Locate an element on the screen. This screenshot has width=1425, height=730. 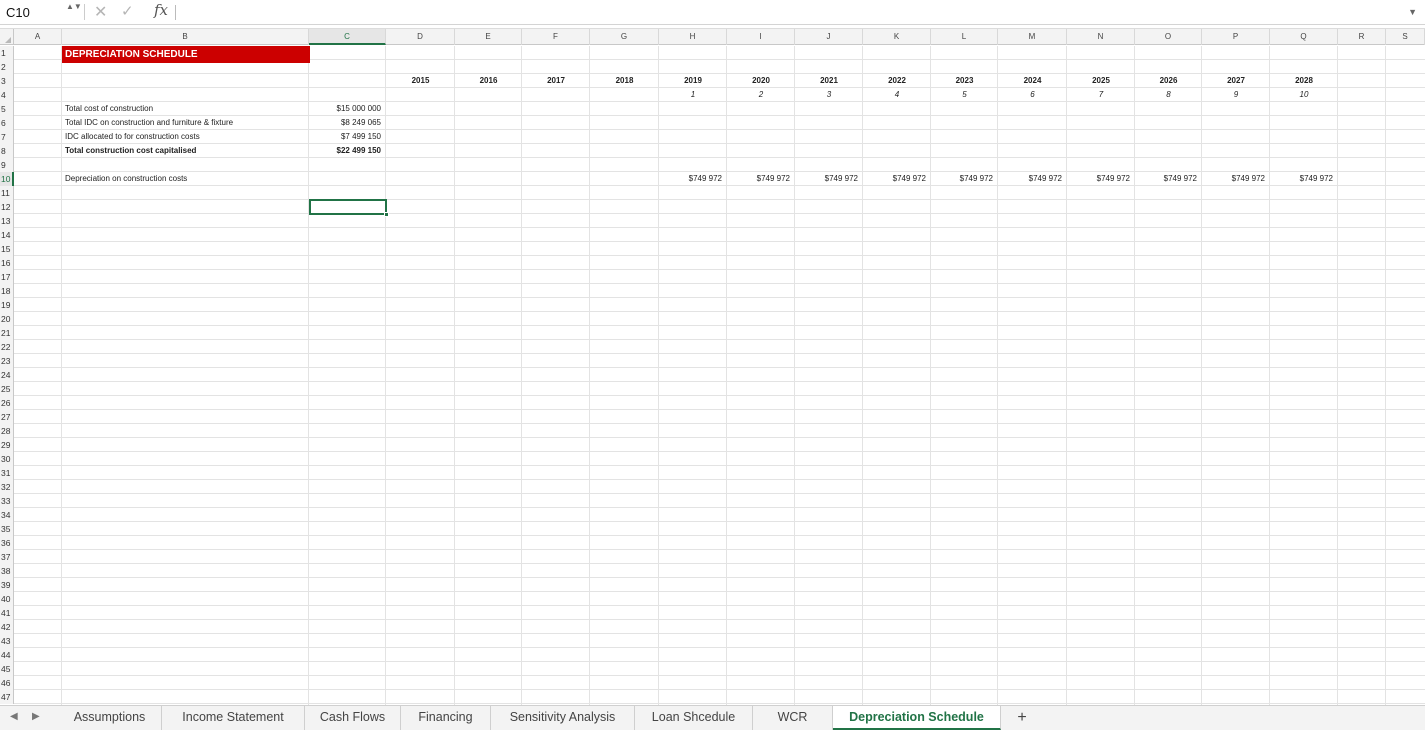
row-header-19: 19 is located at coordinates (7, 305).